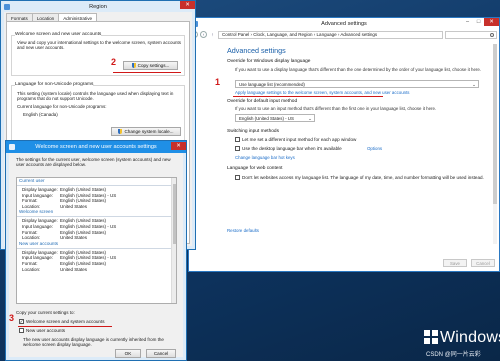 The width and height of the screenshot is (500, 361). I want to click on override-display-title: Override for Windows display language, so click(269, 61).